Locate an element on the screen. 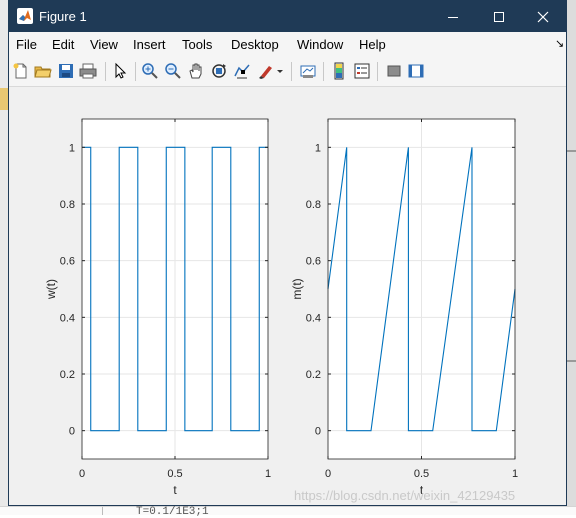  chart1-x-tick-label: 0.5 is located at coordinates (174, 474).